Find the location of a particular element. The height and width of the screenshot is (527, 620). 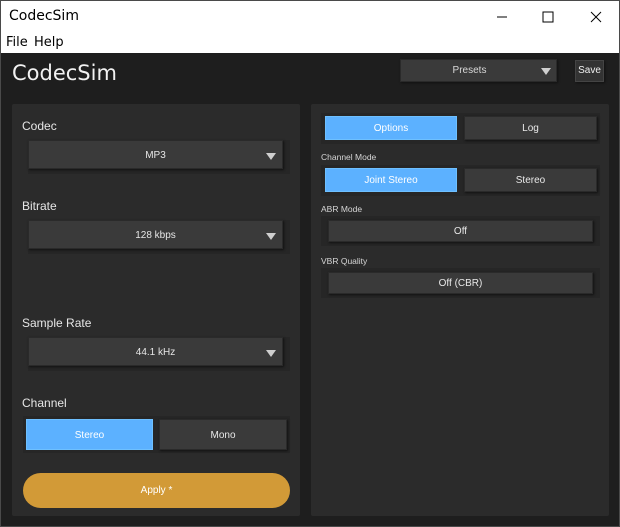

presets-dropdown: Presets is located at coordinates (478, 70).